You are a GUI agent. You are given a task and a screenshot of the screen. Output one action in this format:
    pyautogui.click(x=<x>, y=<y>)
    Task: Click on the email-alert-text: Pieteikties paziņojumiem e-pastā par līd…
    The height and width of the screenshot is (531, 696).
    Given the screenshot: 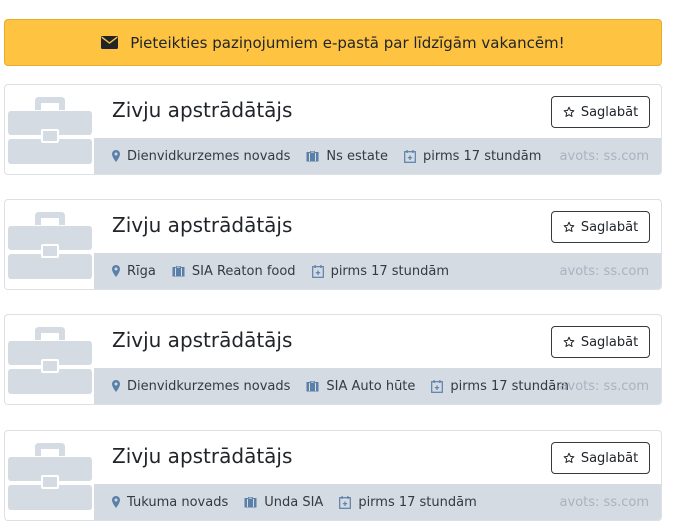 What is the action you would take?
    pyautogui.click(x=347, y=42)
    